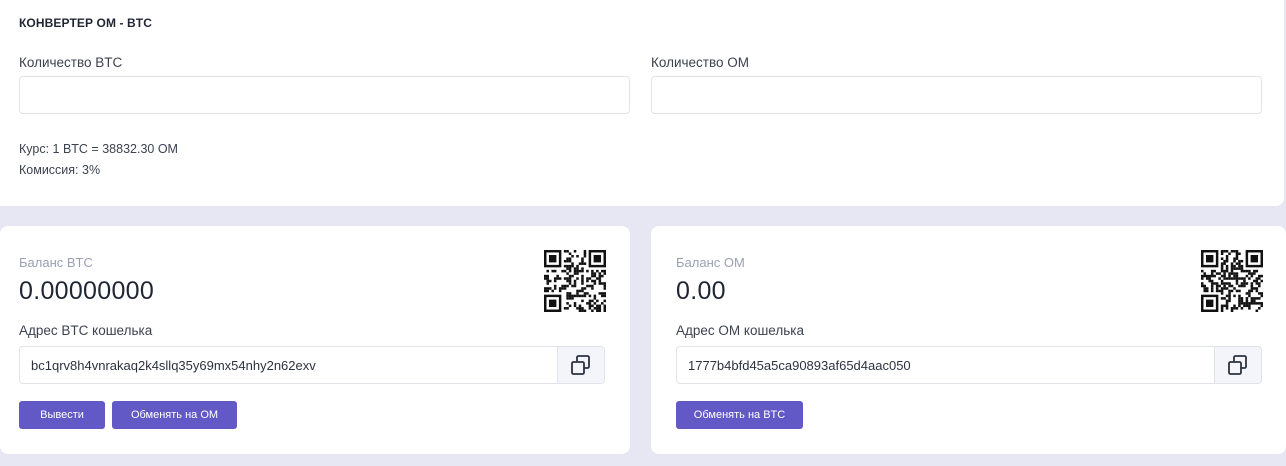  Describe the element at coordinates (86, 330) in the screenshot. I see `btc-address-label: Адрес BTC кошелька` at that location.